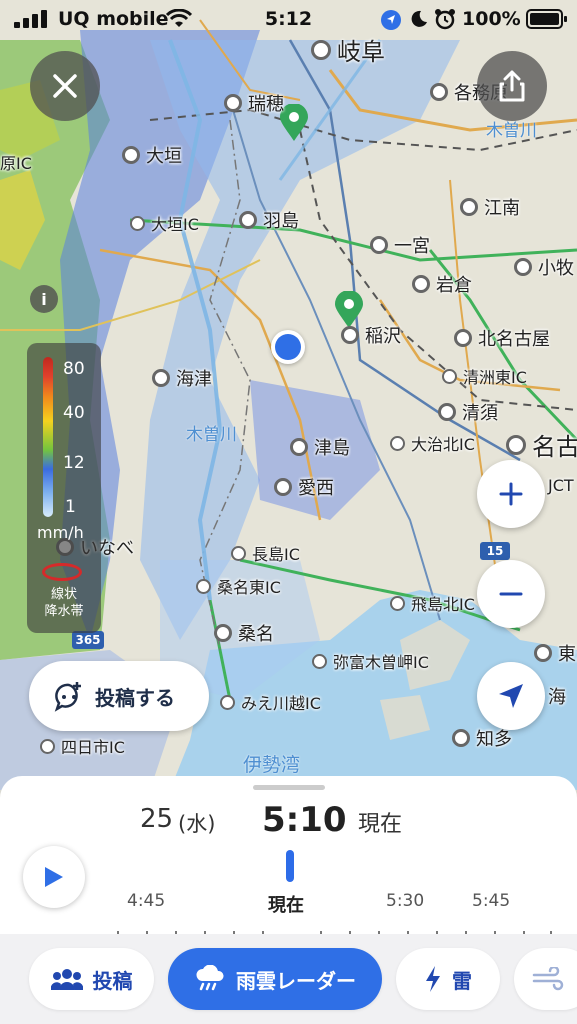  What do you see at coordinates (296, 980) in the screenshot?
I see `tab-rain-radar-label: 雨雲レーダー` at bounding box center [296, 980].